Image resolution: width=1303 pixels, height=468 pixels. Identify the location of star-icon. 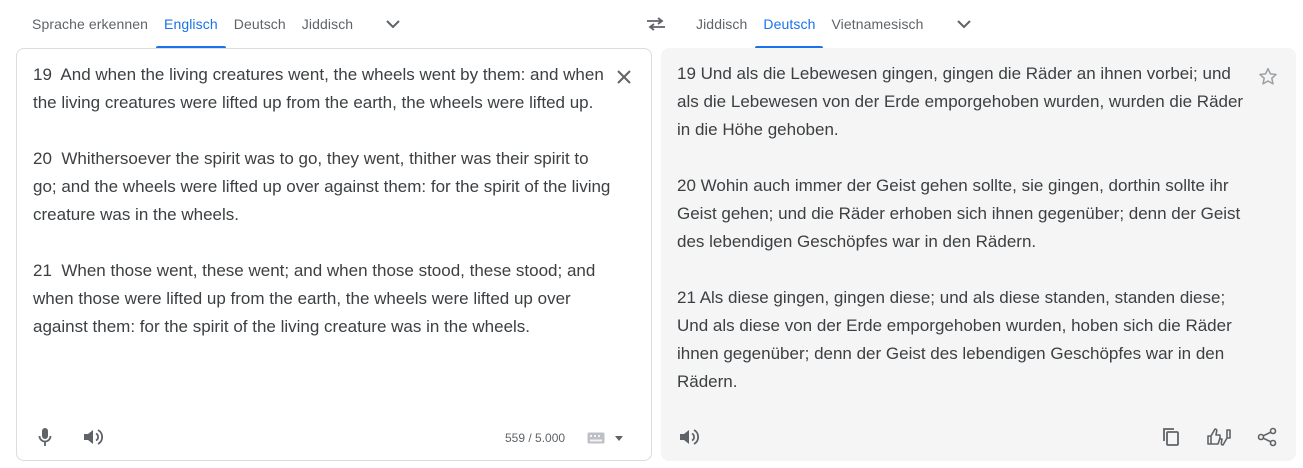
(1268, 76).